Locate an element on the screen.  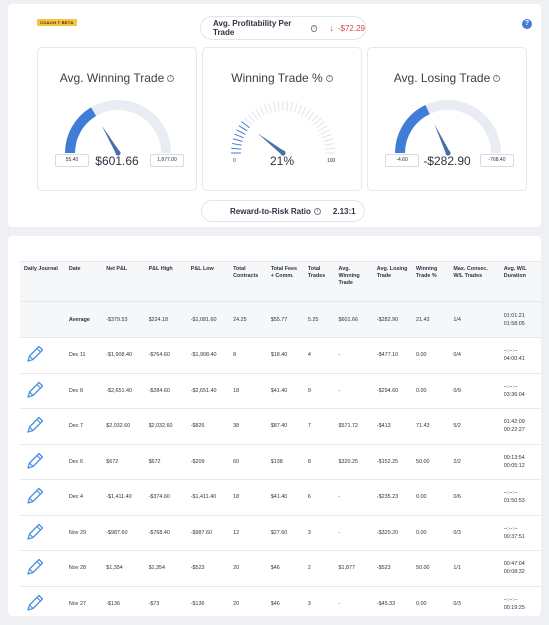
down-arrow-icon: ↓ is located at coordinates (331, 28).